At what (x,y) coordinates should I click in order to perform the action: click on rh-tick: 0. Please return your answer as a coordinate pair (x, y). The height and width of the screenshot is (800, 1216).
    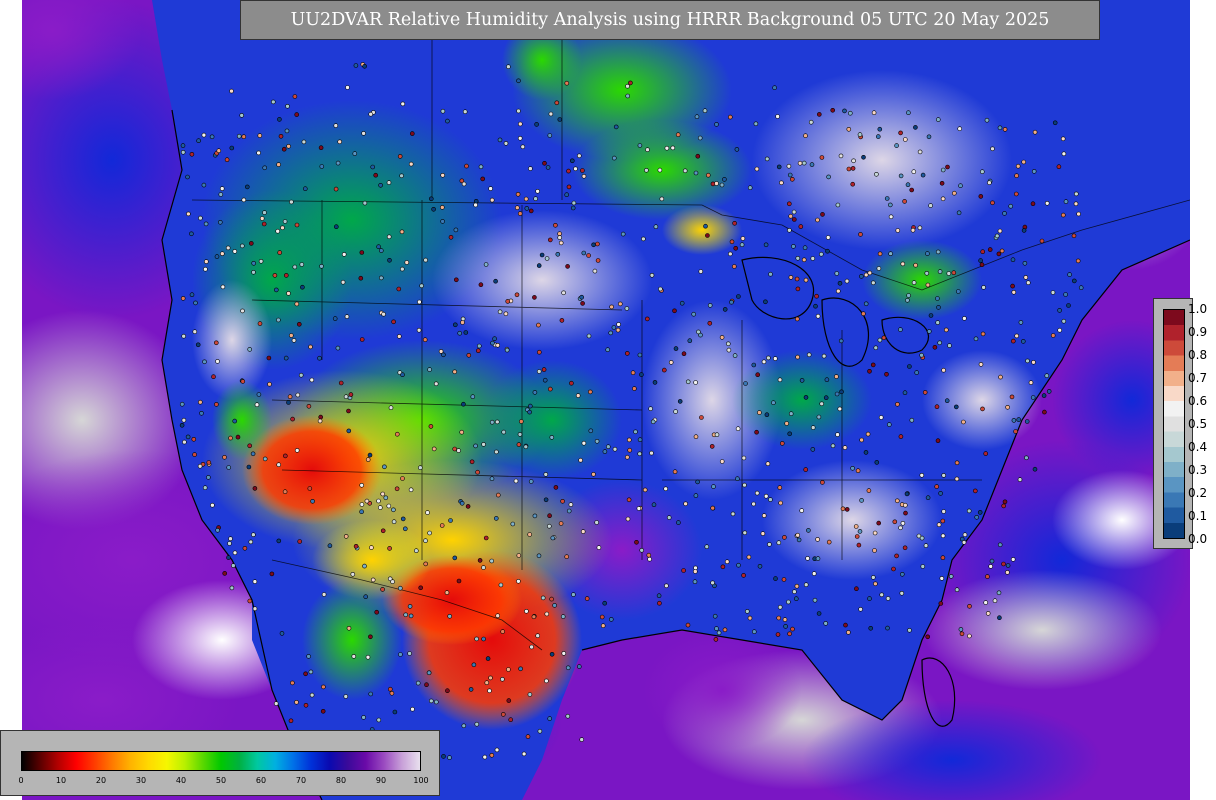
    Looking at the image, I should click on (21, 780).